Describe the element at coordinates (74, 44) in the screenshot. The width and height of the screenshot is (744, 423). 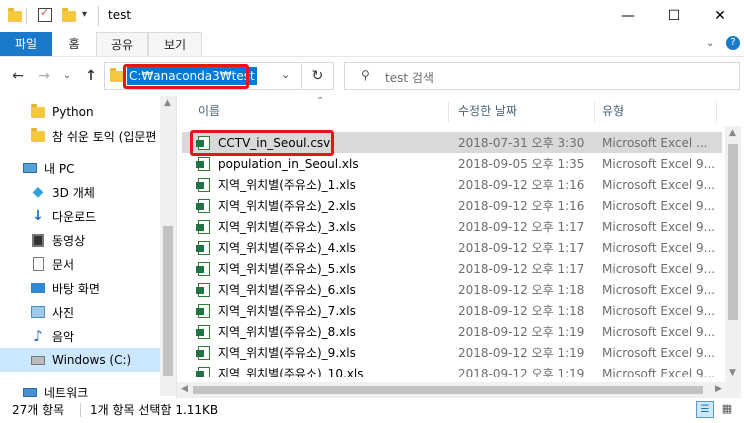
I see `tab-home: 홈` at that location.